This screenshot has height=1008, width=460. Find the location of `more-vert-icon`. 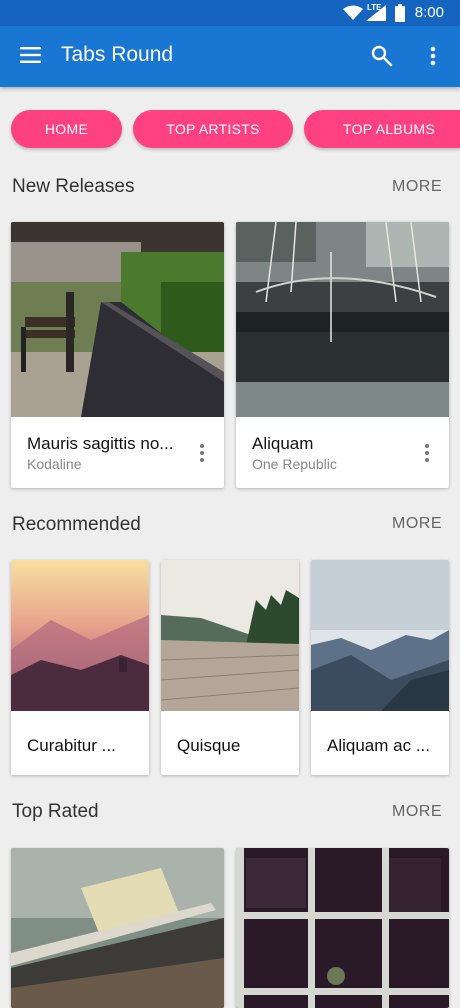

more-vert-icon is located at coordinates (433, 56).